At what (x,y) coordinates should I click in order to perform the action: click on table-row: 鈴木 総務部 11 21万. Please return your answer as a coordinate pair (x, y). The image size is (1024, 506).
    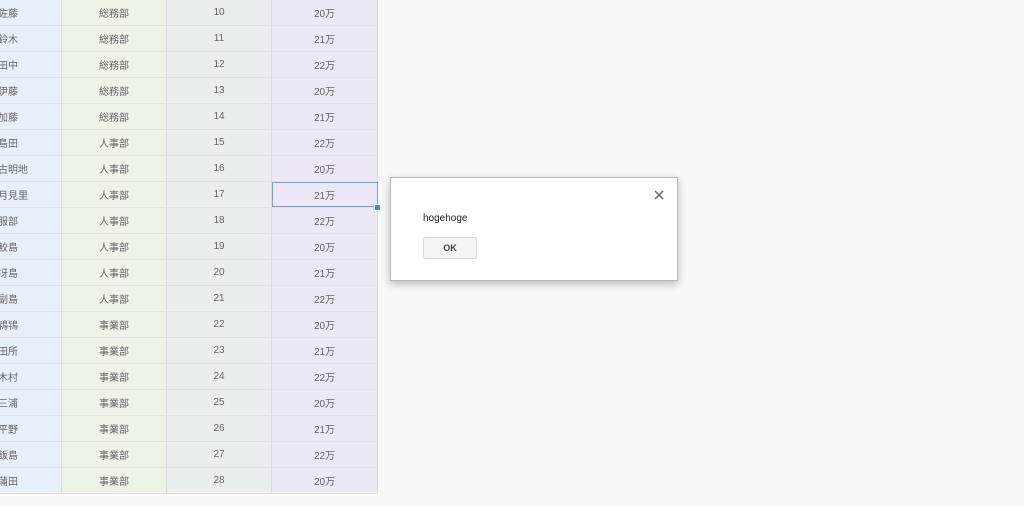
    Looking at the image, I should click on (189, 39).